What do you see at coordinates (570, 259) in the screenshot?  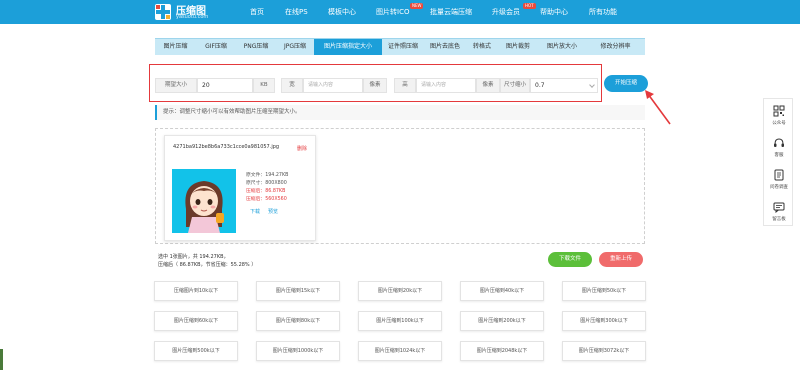 I see `download-file-button: 下载文件` at bounding box center [570, 259].